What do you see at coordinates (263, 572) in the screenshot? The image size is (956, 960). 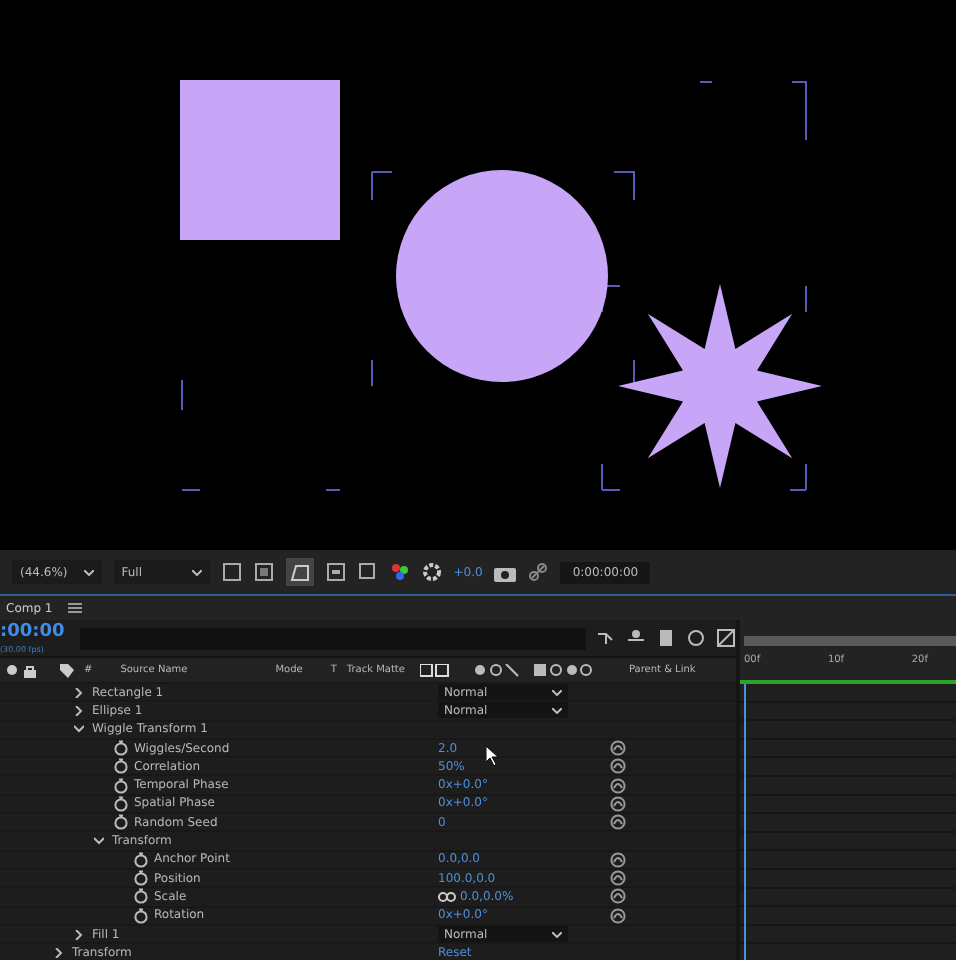 I see `transparency-grid-icon` at bounding box center [263, 572].